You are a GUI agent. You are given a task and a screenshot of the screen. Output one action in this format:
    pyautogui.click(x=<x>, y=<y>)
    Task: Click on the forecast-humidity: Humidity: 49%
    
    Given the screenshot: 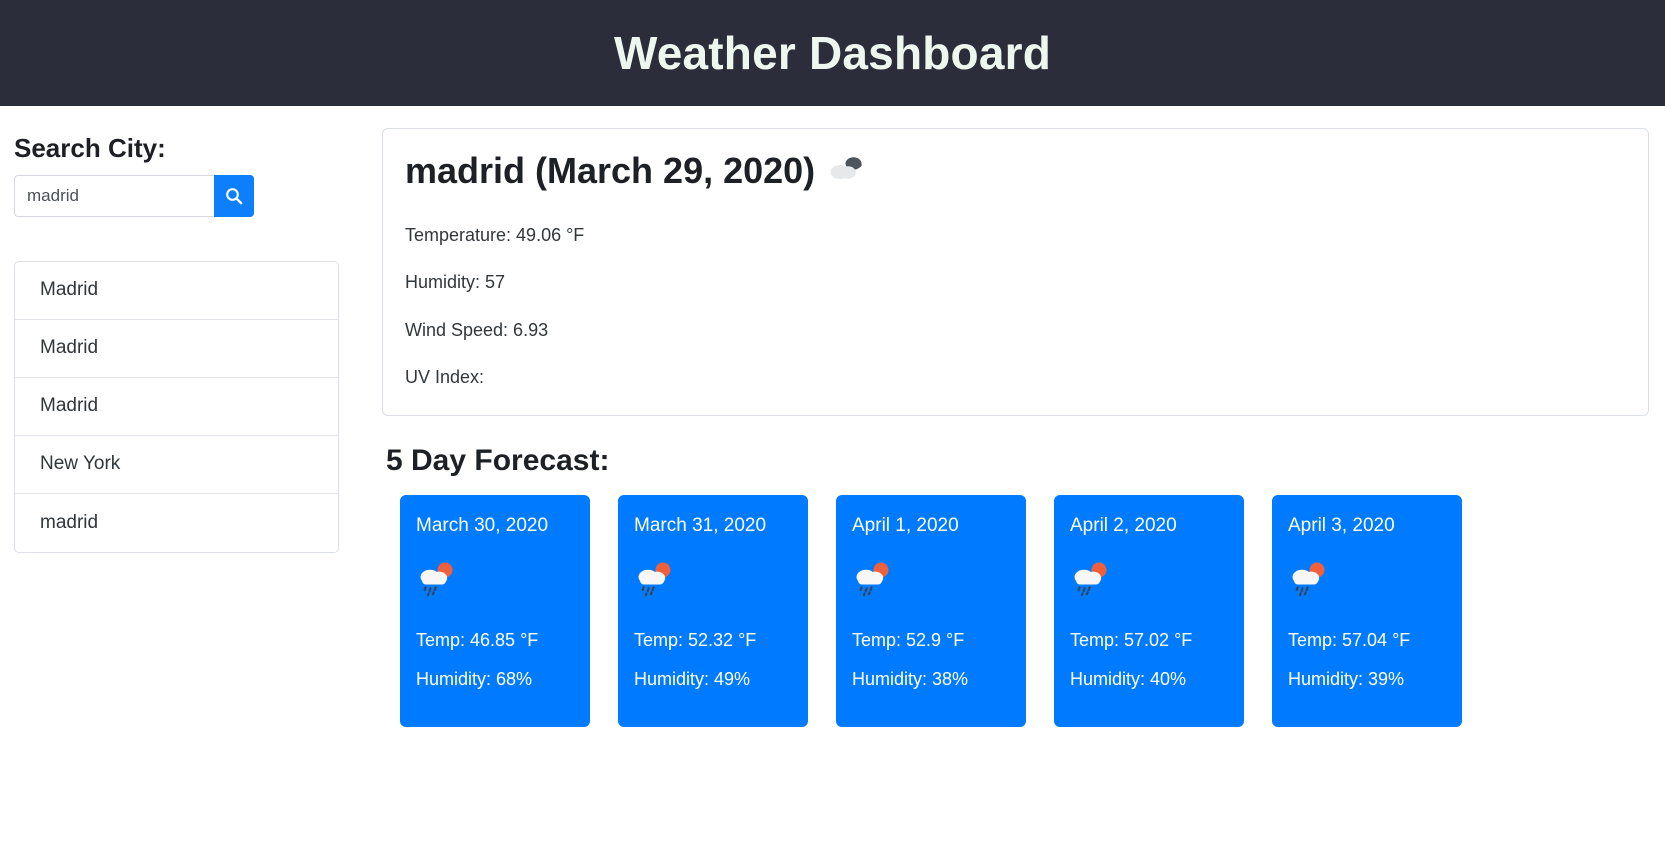 What is the action you would take?
    pyautogui.click(x=692, y=678)
    